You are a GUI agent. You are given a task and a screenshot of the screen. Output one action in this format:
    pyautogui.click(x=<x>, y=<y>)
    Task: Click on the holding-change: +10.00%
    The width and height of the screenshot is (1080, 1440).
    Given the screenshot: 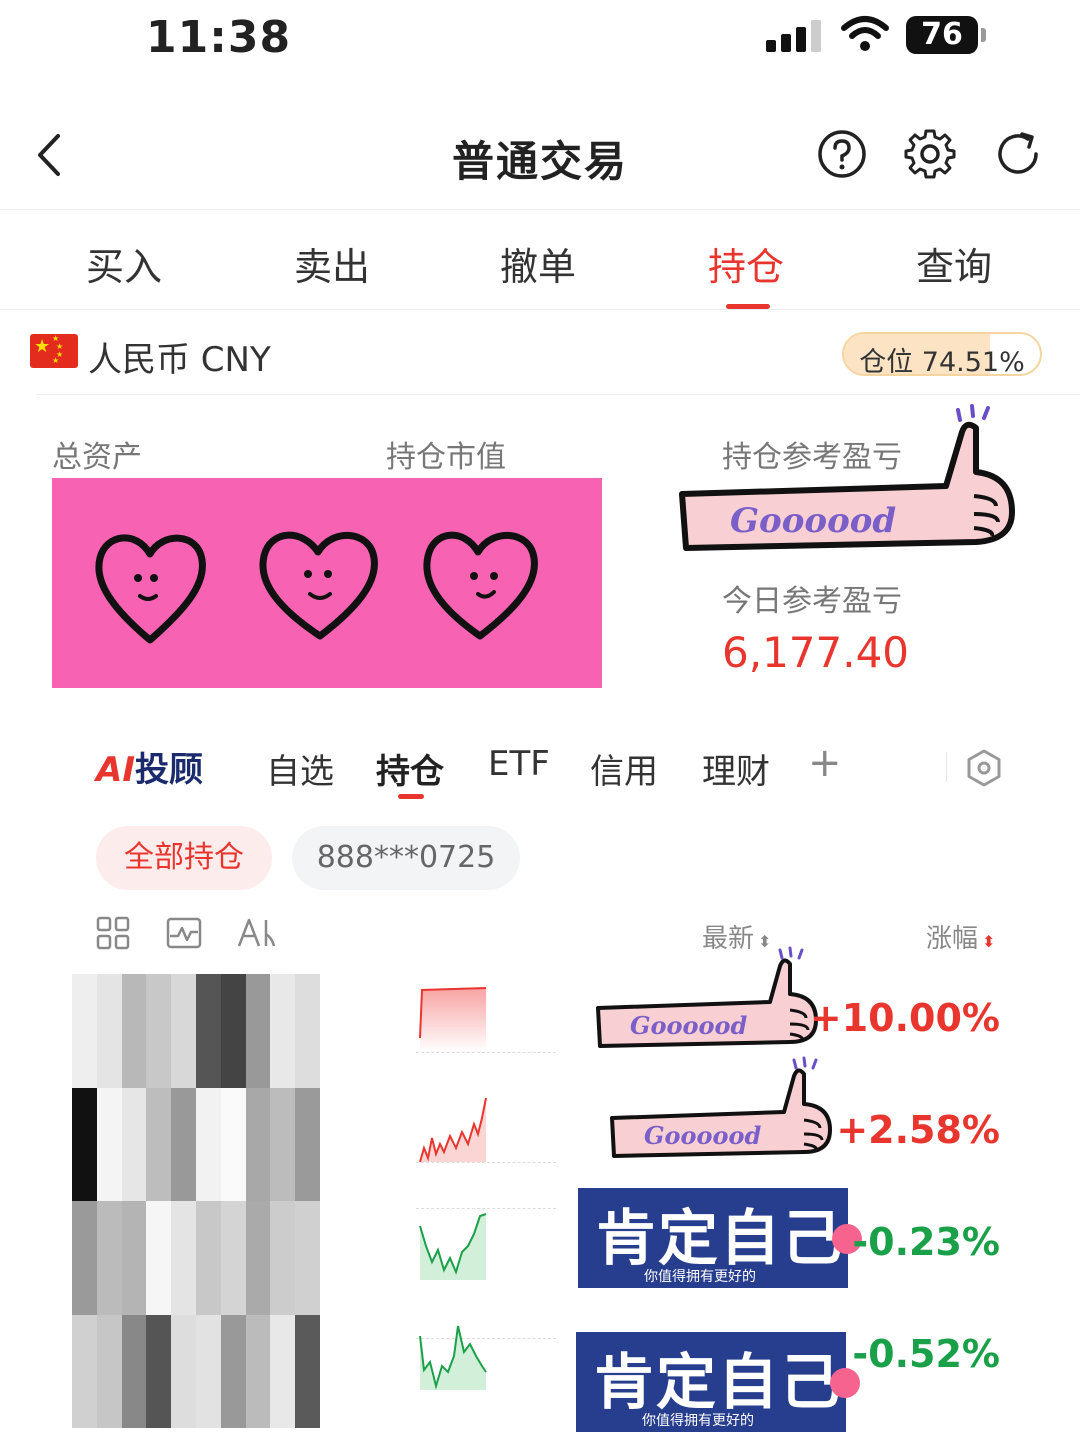 What is the action you would take?
    pyautogui.click(x=904, y=1018)
    